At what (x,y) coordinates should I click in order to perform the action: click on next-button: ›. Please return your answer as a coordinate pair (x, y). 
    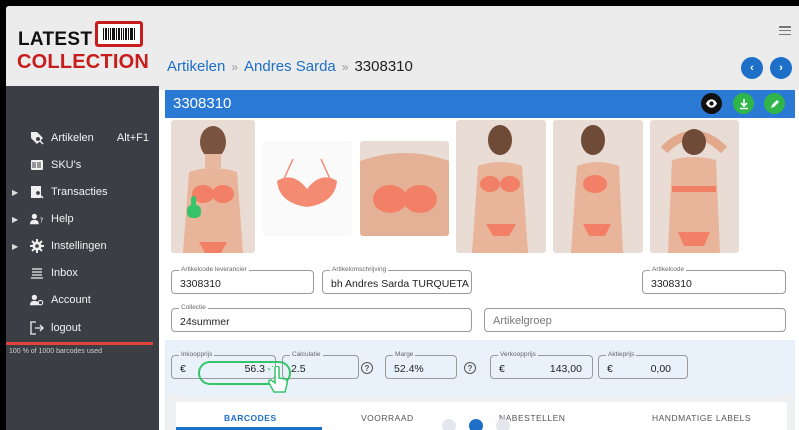
    Looking at the image, I should click on (781, 68).